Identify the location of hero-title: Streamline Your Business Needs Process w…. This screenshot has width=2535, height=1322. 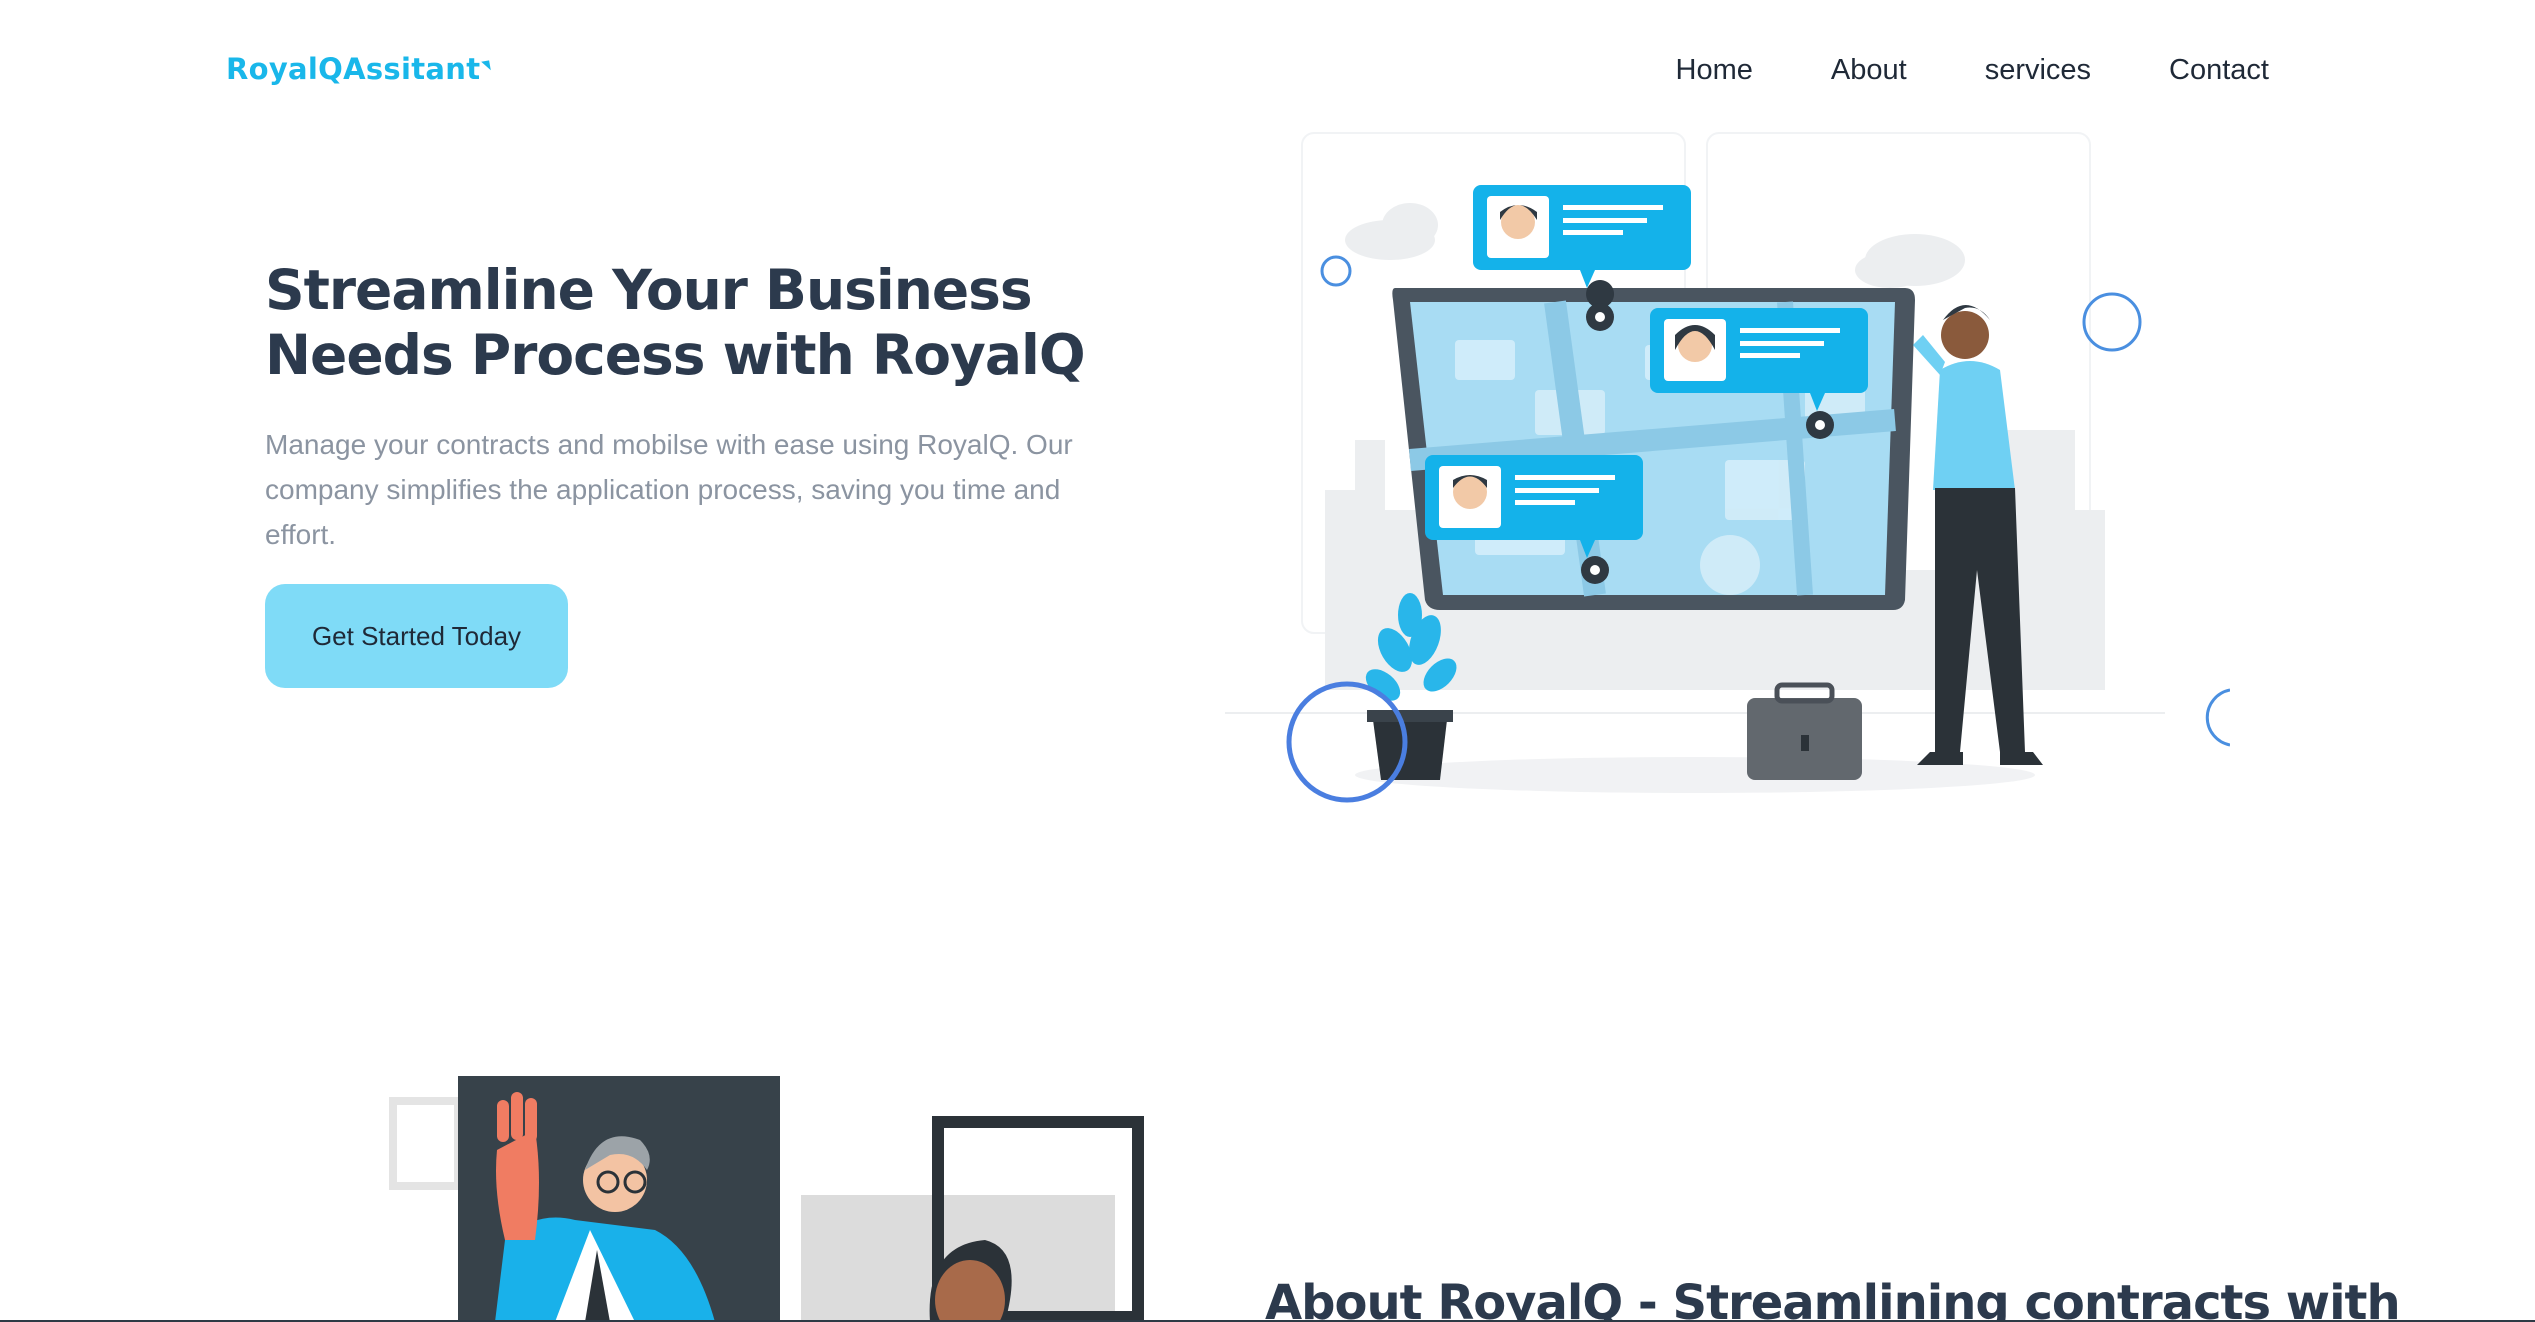
(675, 322).